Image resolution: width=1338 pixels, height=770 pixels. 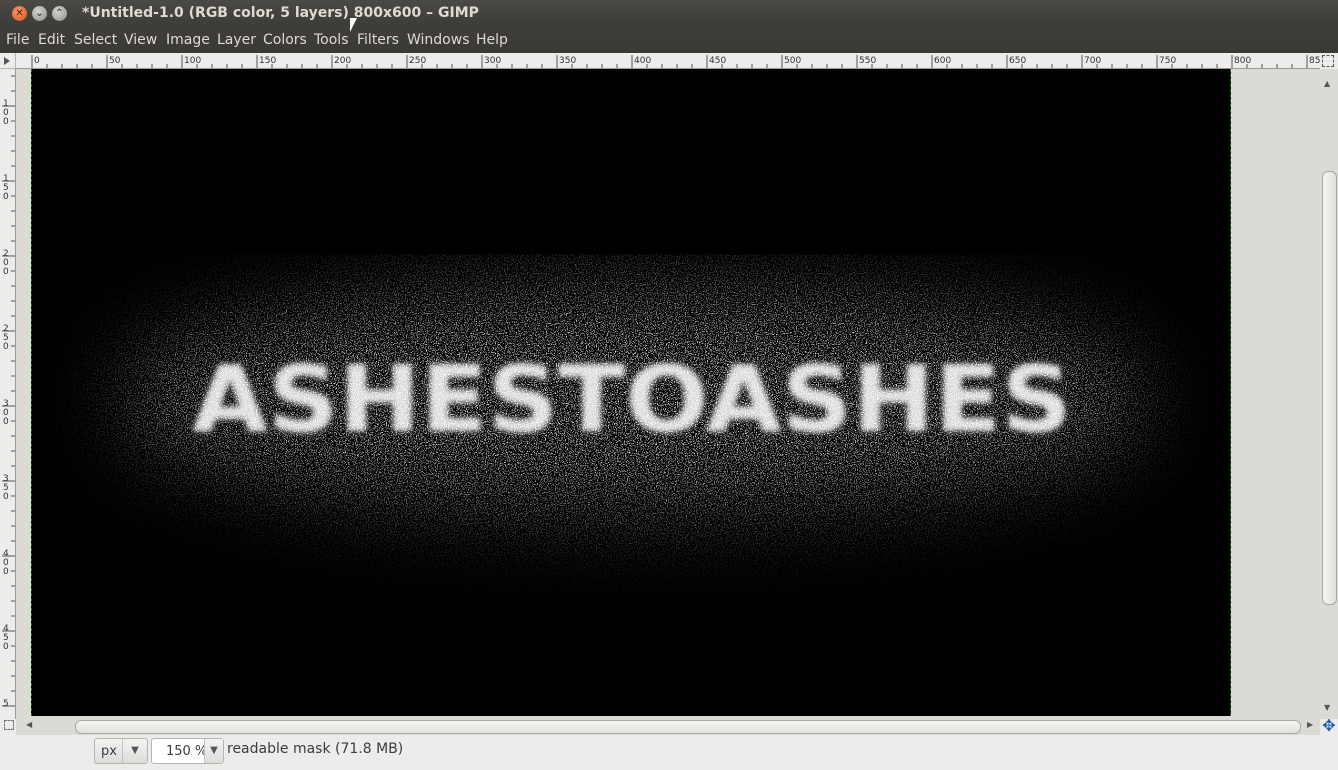 I want to click on ruler-label: 600, so click(x=942, y=61).